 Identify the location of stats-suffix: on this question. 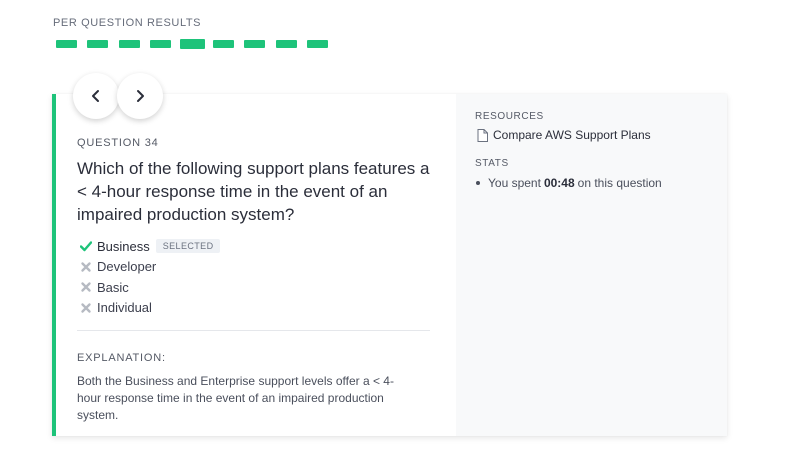
(619, 183).